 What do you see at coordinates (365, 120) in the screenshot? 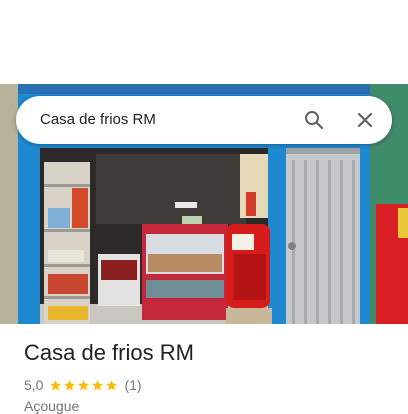
I see `close-icon` at bounding box center [365, 120].